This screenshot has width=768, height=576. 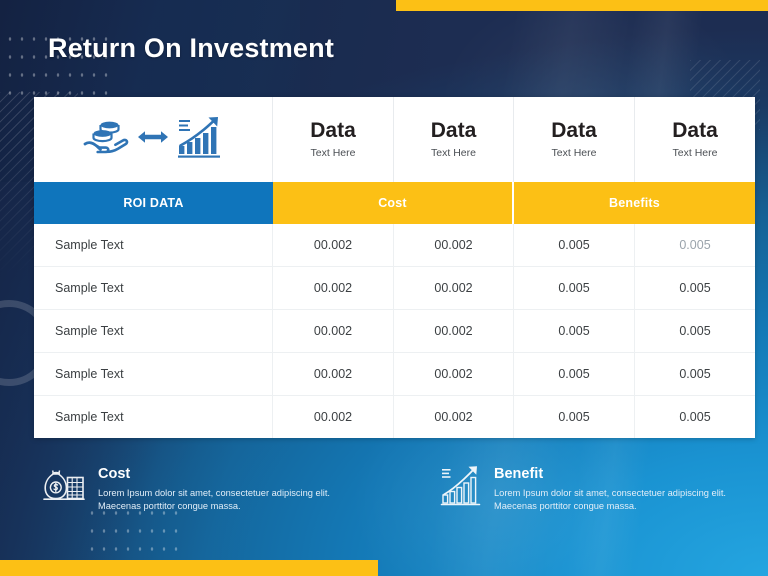 I want to click on callout-benefit-title: Benefit, so click(x=519, y=474).